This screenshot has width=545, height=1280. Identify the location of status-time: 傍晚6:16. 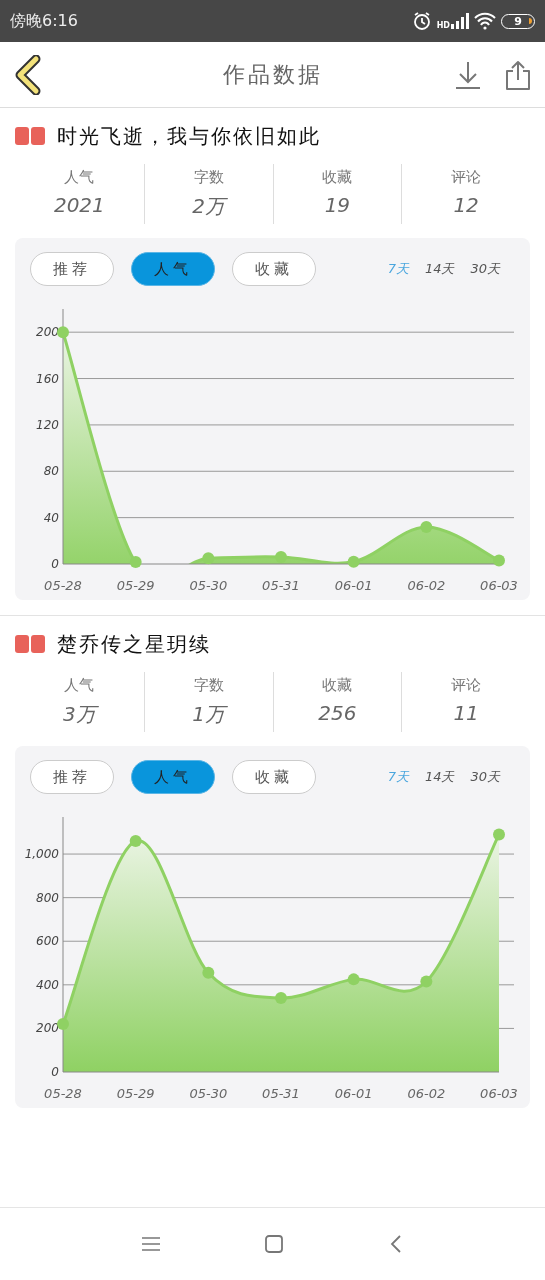
(44, 21).